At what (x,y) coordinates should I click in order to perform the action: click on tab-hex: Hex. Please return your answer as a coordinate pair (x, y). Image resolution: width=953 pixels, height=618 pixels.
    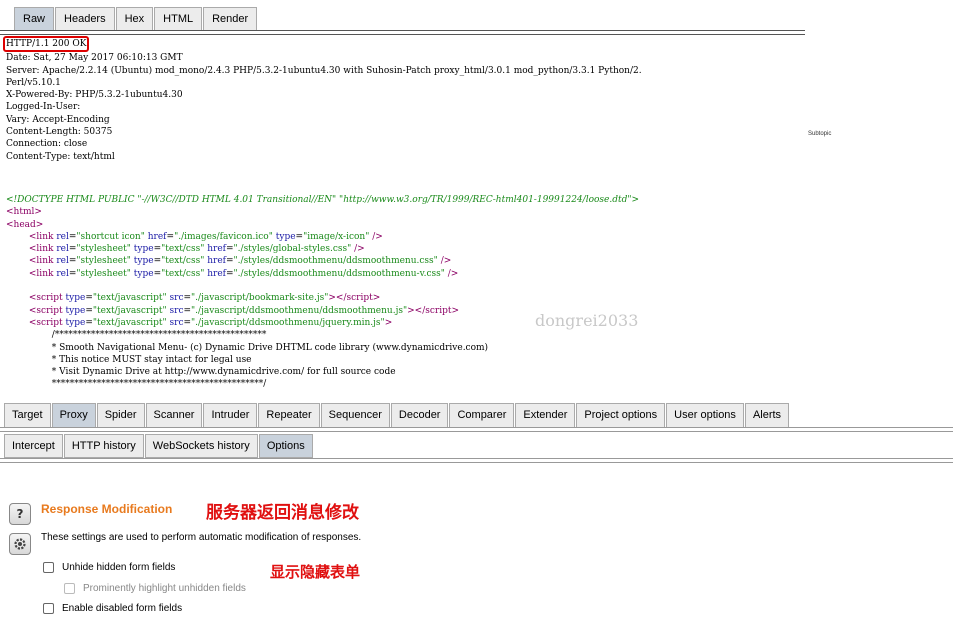
    Looking at the image, I should click on (134, 18).